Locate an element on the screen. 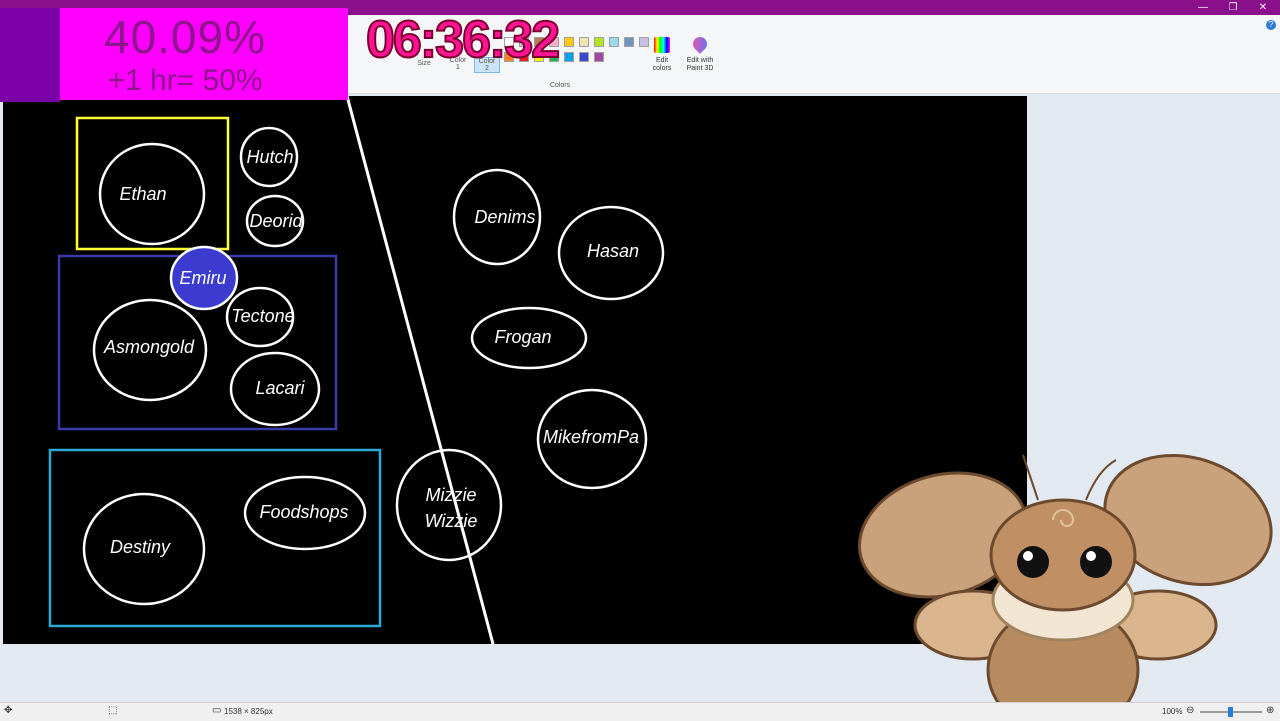 The height and width of the screenshot is (721, 1280). svg-text: MikefromPa is located at coordinates (591, 437).